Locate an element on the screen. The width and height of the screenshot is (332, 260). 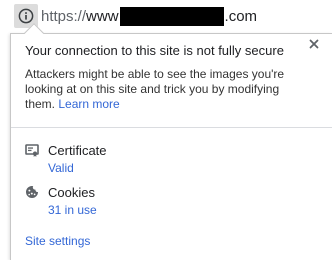
certificate-valid-link: Valid is located at coordinates (61, 168).